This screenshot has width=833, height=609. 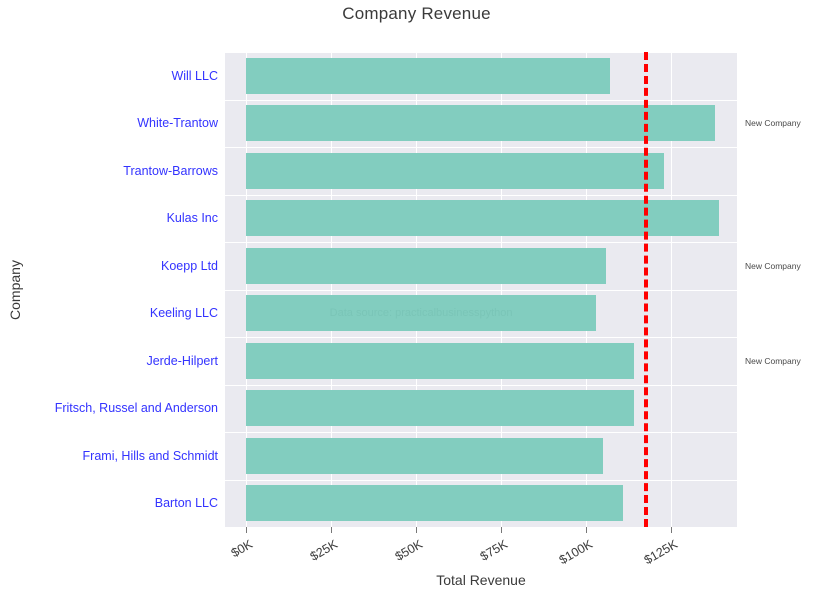 What do you see at coordinates (416, 13) in the screenshot?
I see `chart-title: Company Revenue` at bounding box center [416, 13].